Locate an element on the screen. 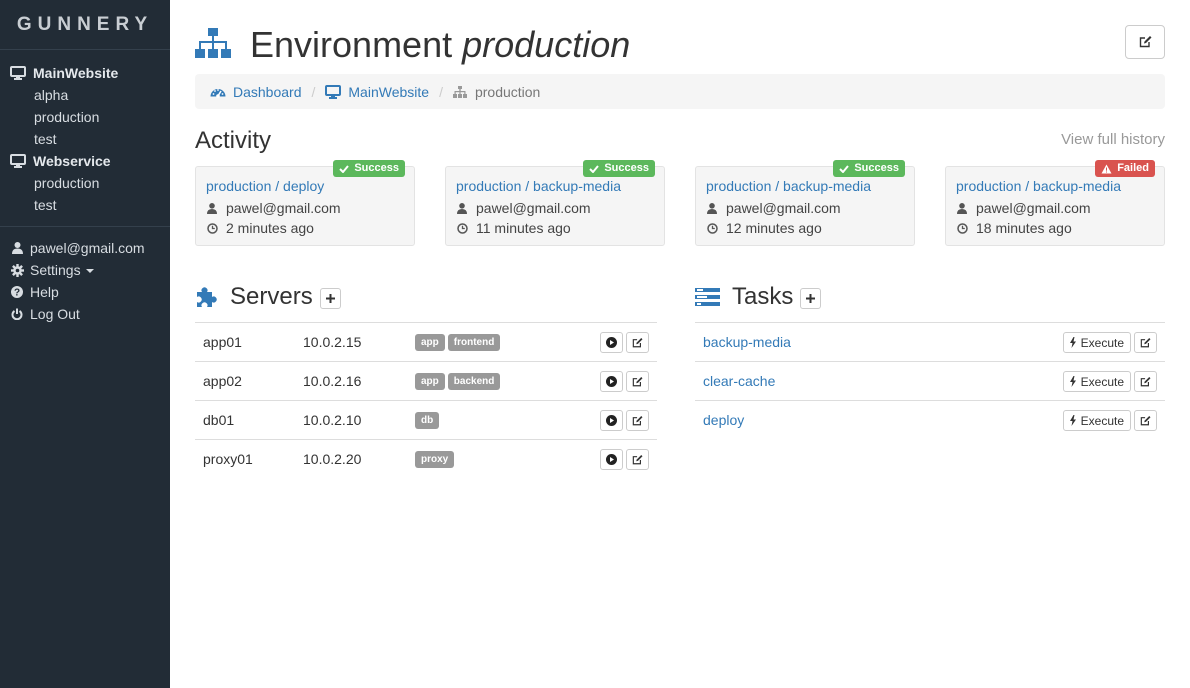 The width and height of the screenshot is (1190, 688). help-label: Help is located at coordinates (44, 292).